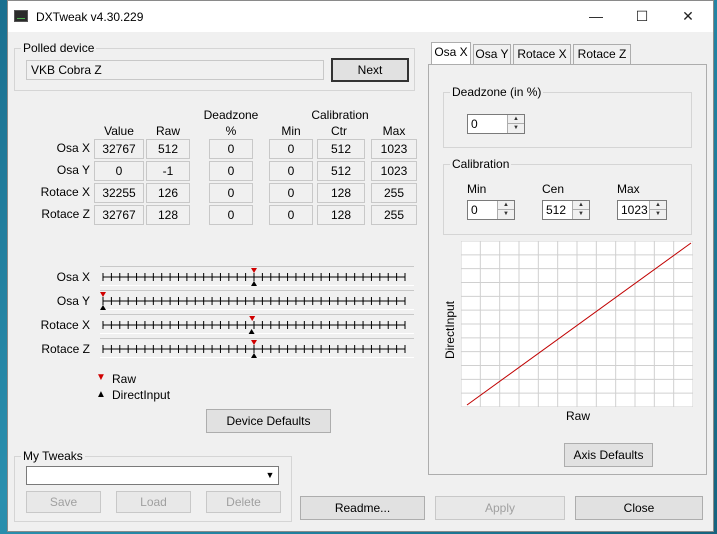  Describe the element at coordinates (73, 277) in the screenshot. I see `slider-axis-label: Osa X` at that location.